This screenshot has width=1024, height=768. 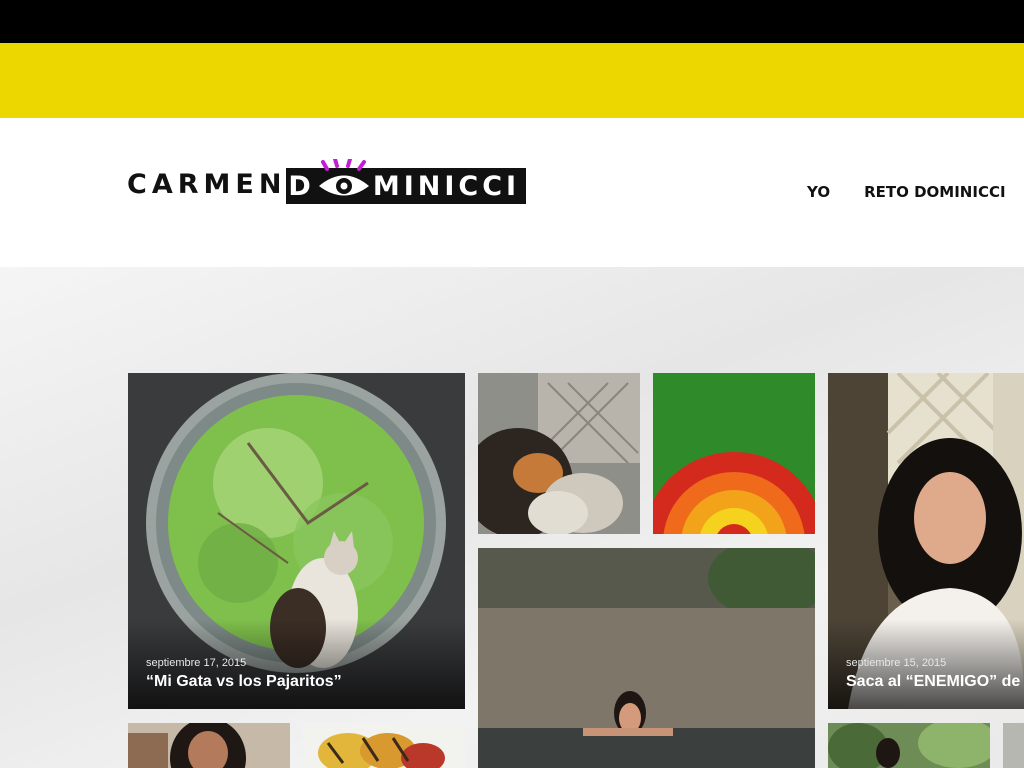 I want to click on logo-letter-d: D, so click(x=301, y=186).